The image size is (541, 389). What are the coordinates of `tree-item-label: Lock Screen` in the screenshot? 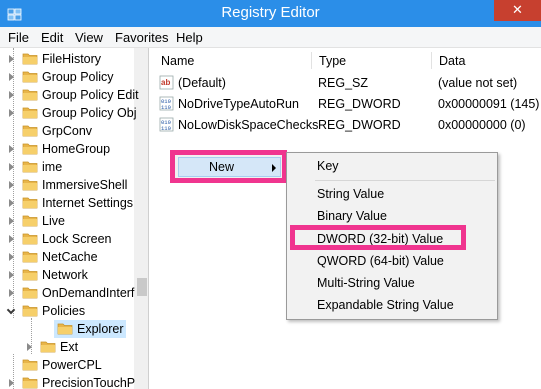 It's located at (77, 239).